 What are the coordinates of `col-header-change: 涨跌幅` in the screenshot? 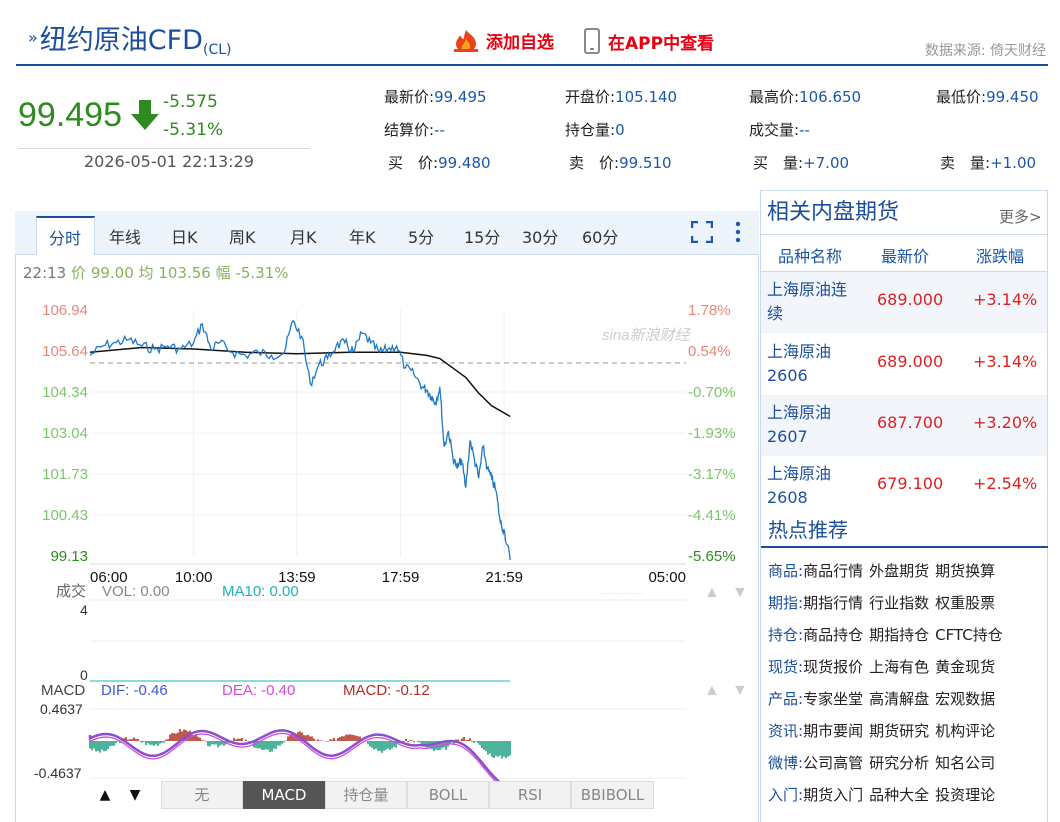 It's located at (1000, 256).